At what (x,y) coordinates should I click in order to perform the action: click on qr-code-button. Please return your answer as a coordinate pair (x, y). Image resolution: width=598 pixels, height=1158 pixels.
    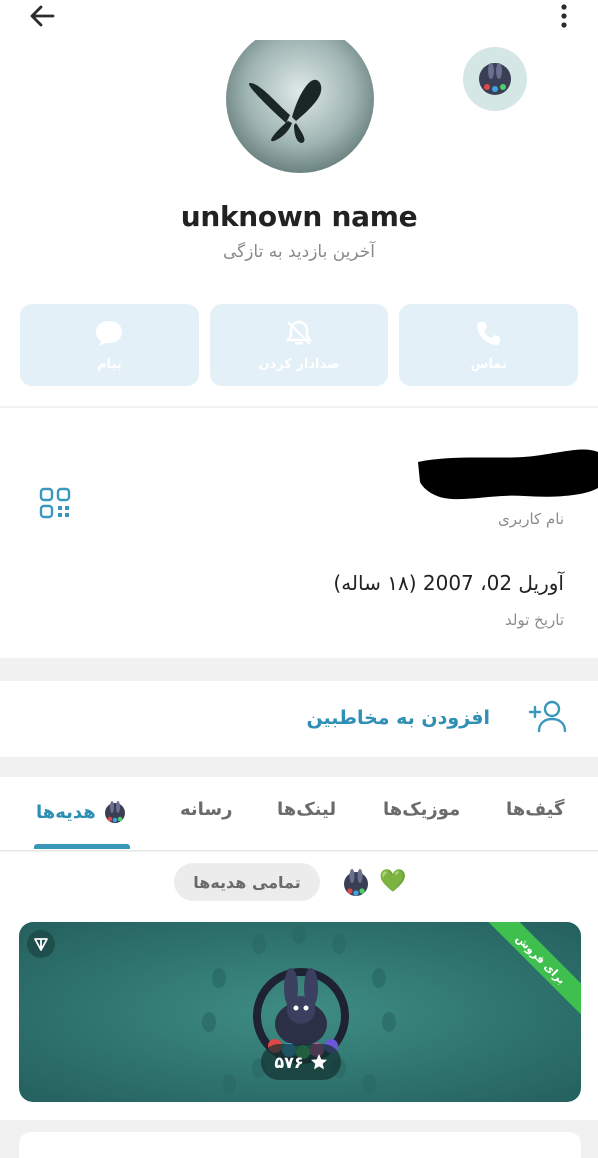
    Looking at the image, I should click on (56, 504).